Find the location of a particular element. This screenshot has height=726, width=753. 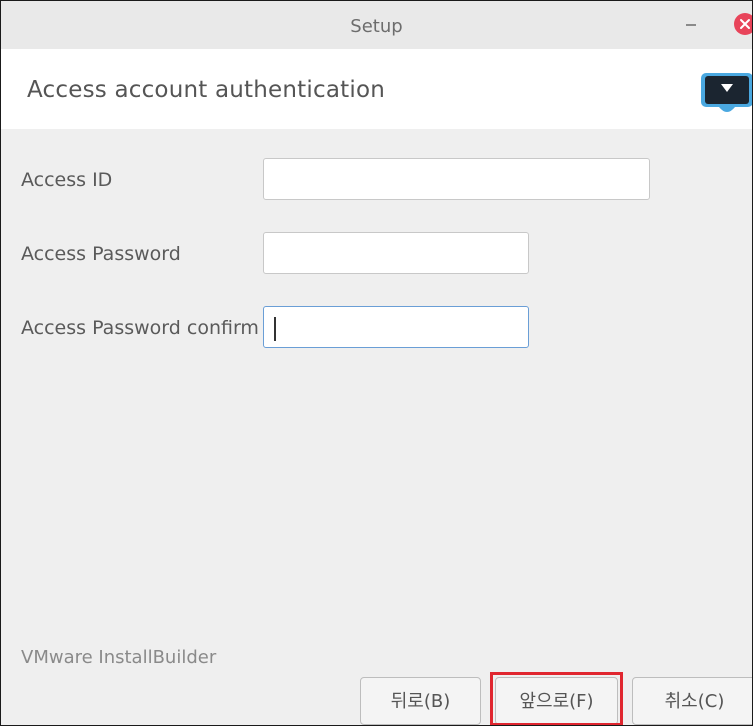

access-password-input is located at coordinates (396, 253).